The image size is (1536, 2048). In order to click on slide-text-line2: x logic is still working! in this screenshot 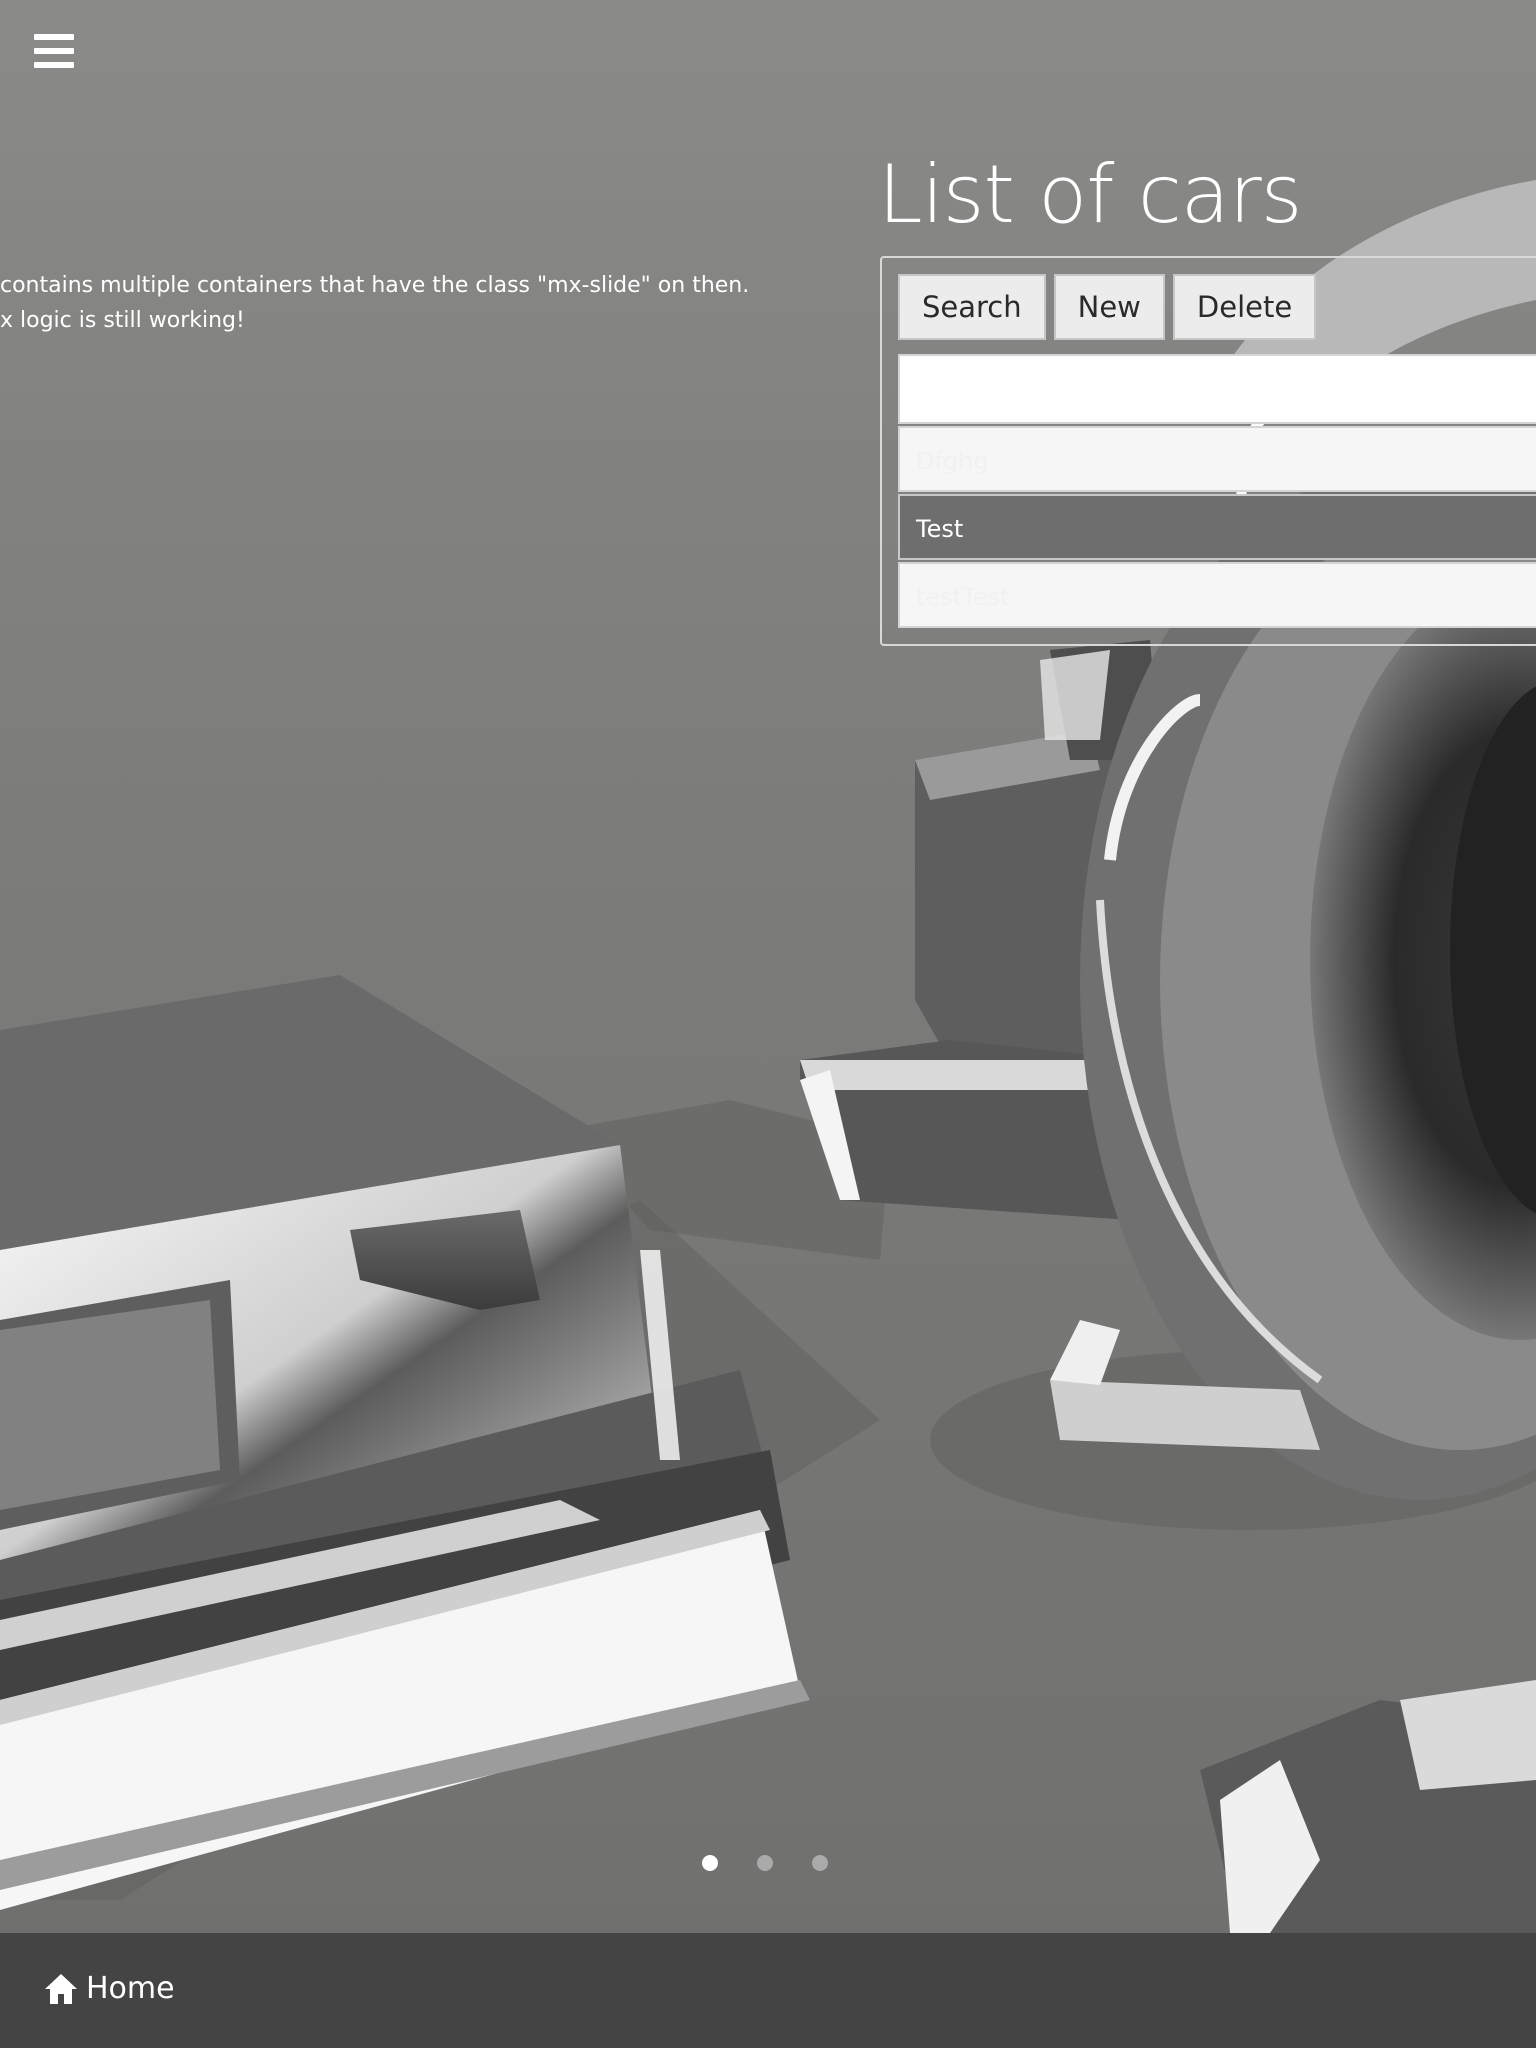, I will do `click(122, 320)`.